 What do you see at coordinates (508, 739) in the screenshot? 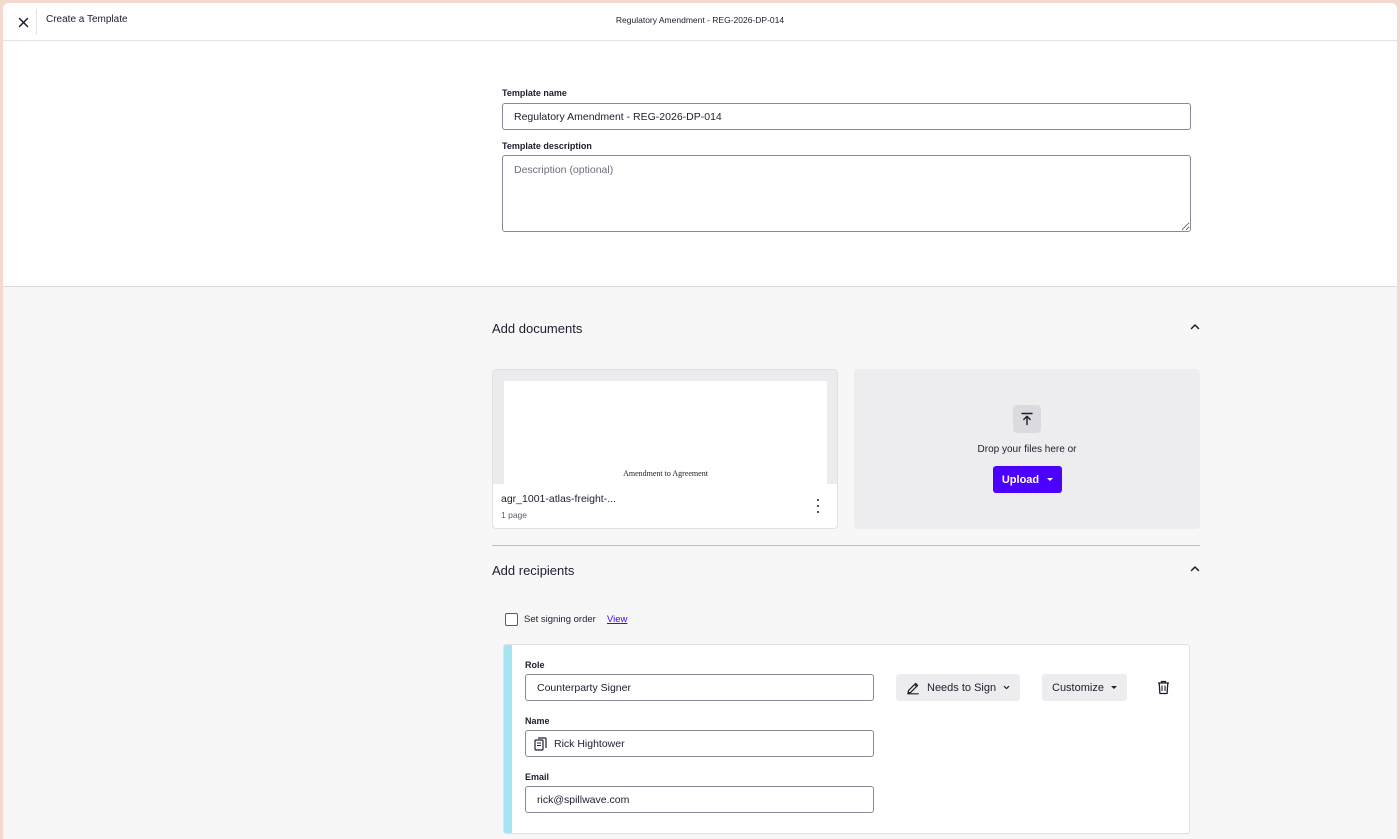
I see `recipient-color-bar` at bounding box center [508, 739].